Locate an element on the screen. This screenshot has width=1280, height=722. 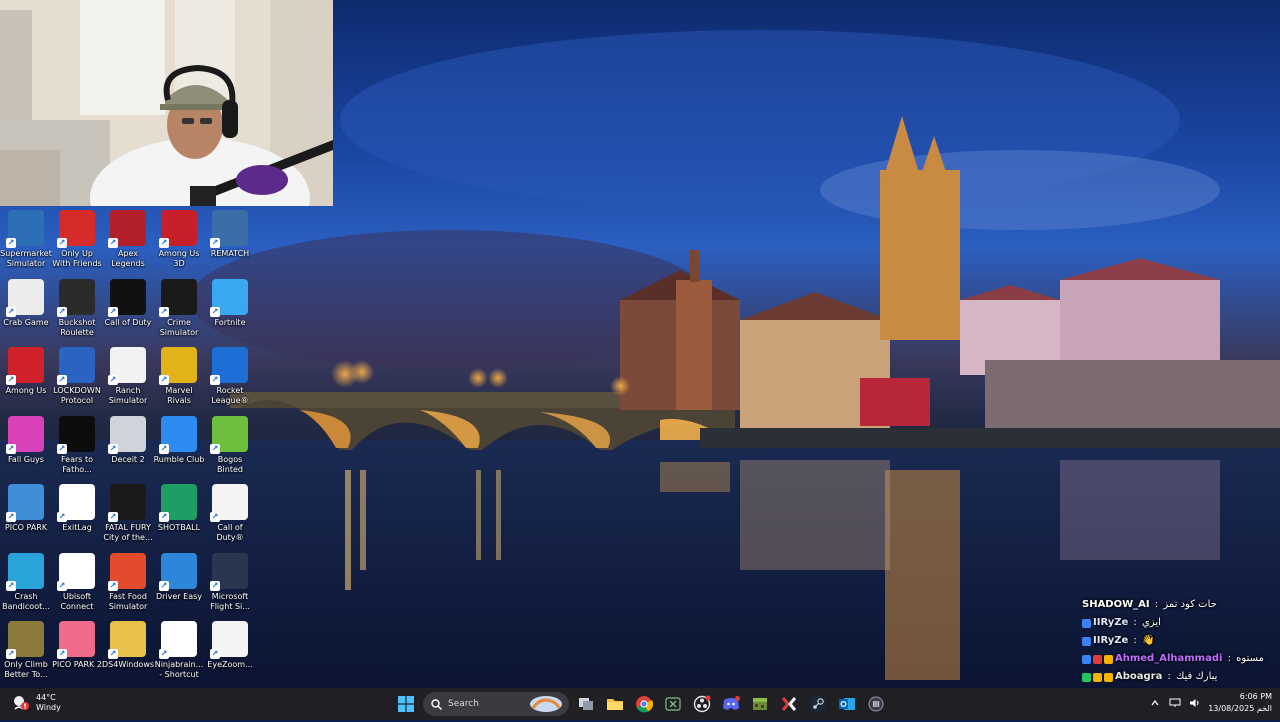
chat-text: ايزي is located at coordinates (1151, 622).